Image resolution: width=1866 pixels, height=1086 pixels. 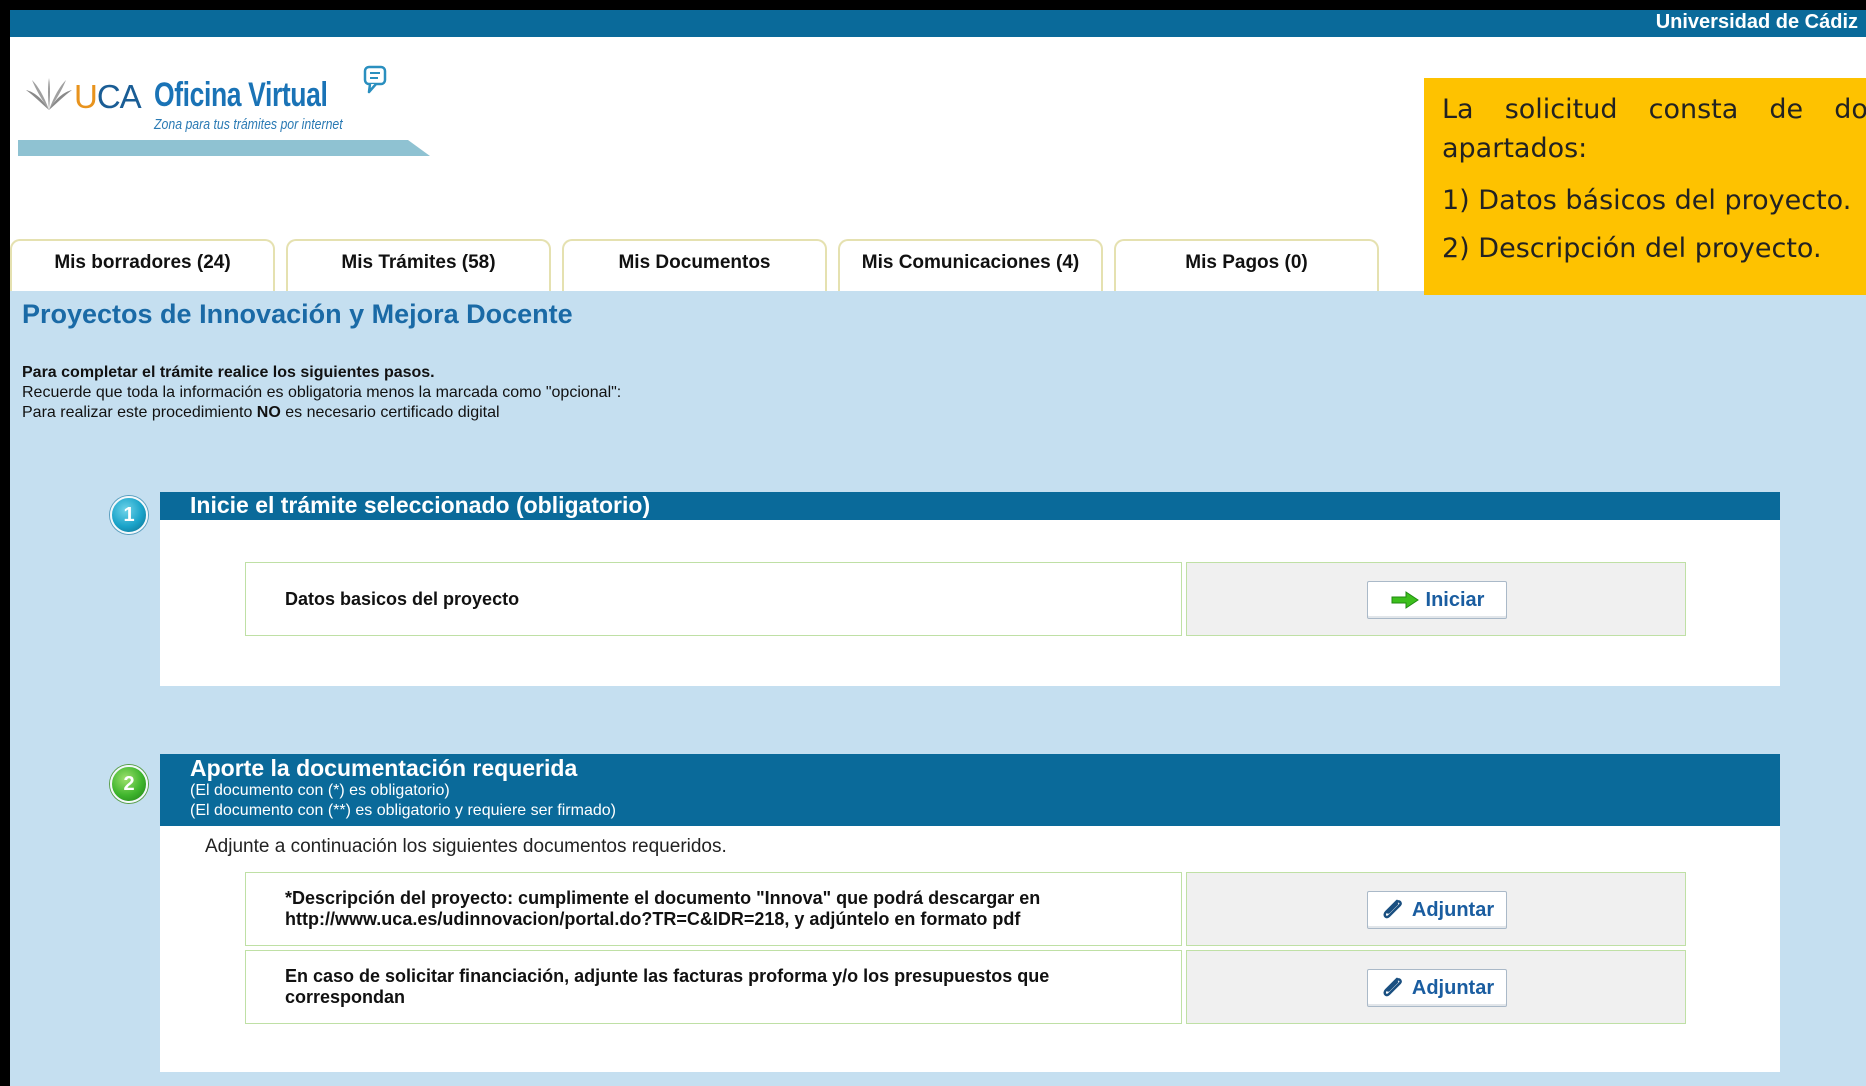 What do you see at coordinates (384, 768) in the screenshot?
I see `step-2-title: Aporte la documentación requerida` at bounding box center [384, 768].